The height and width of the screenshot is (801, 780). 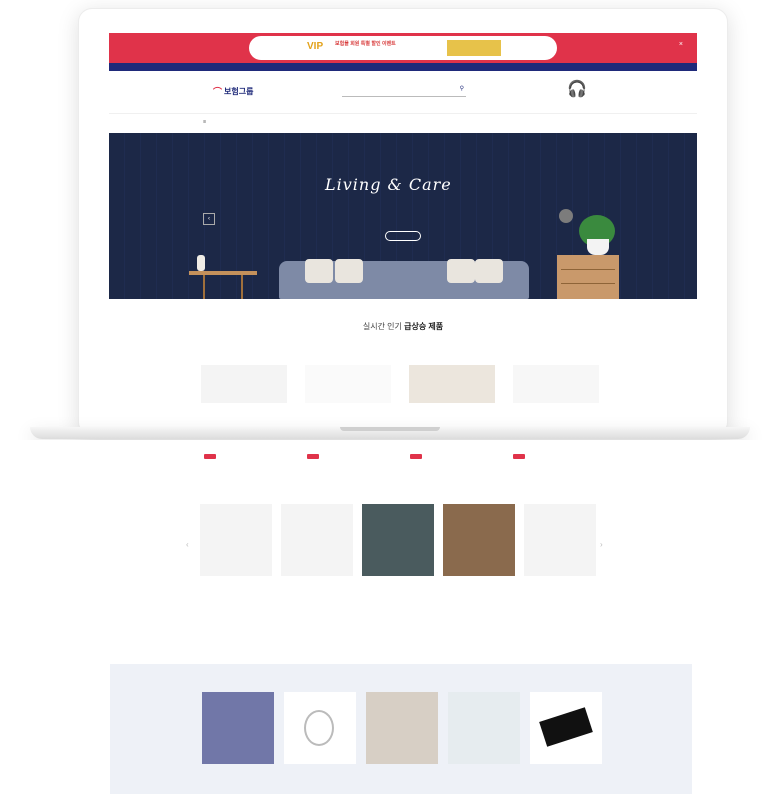 I want to click on lamp-image, so click(x=566, y=216).